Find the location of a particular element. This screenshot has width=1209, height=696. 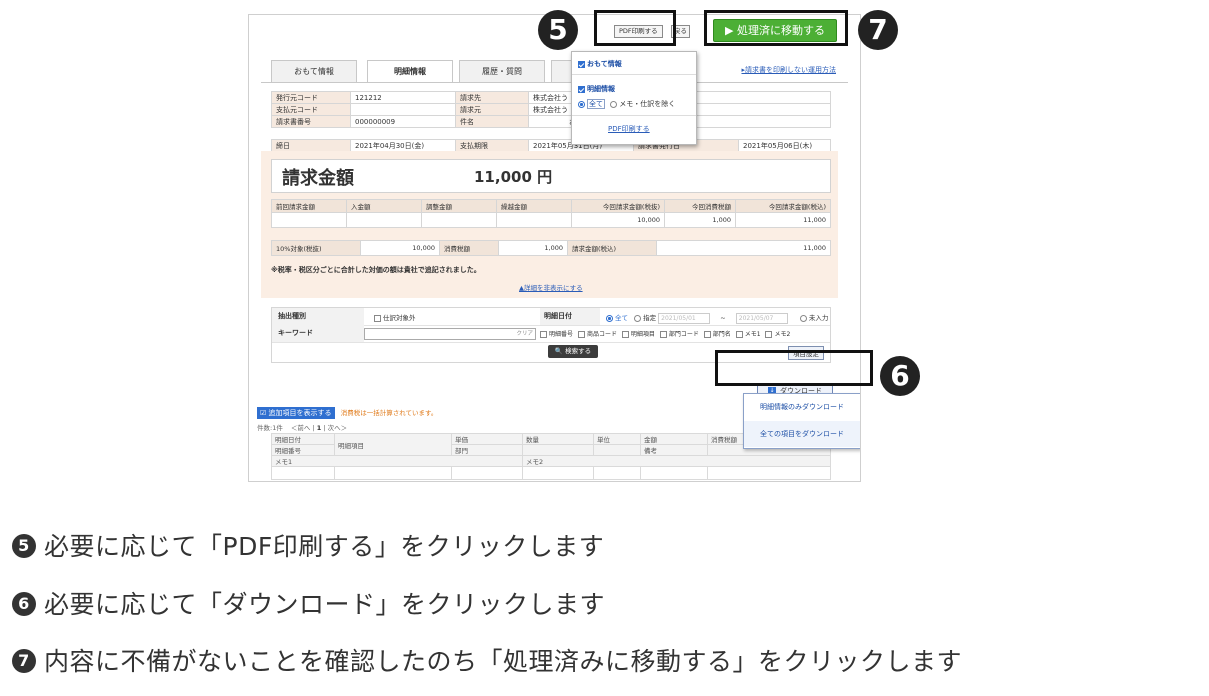

amount-value: 11,000 円 is located at coordinates (513, 177).